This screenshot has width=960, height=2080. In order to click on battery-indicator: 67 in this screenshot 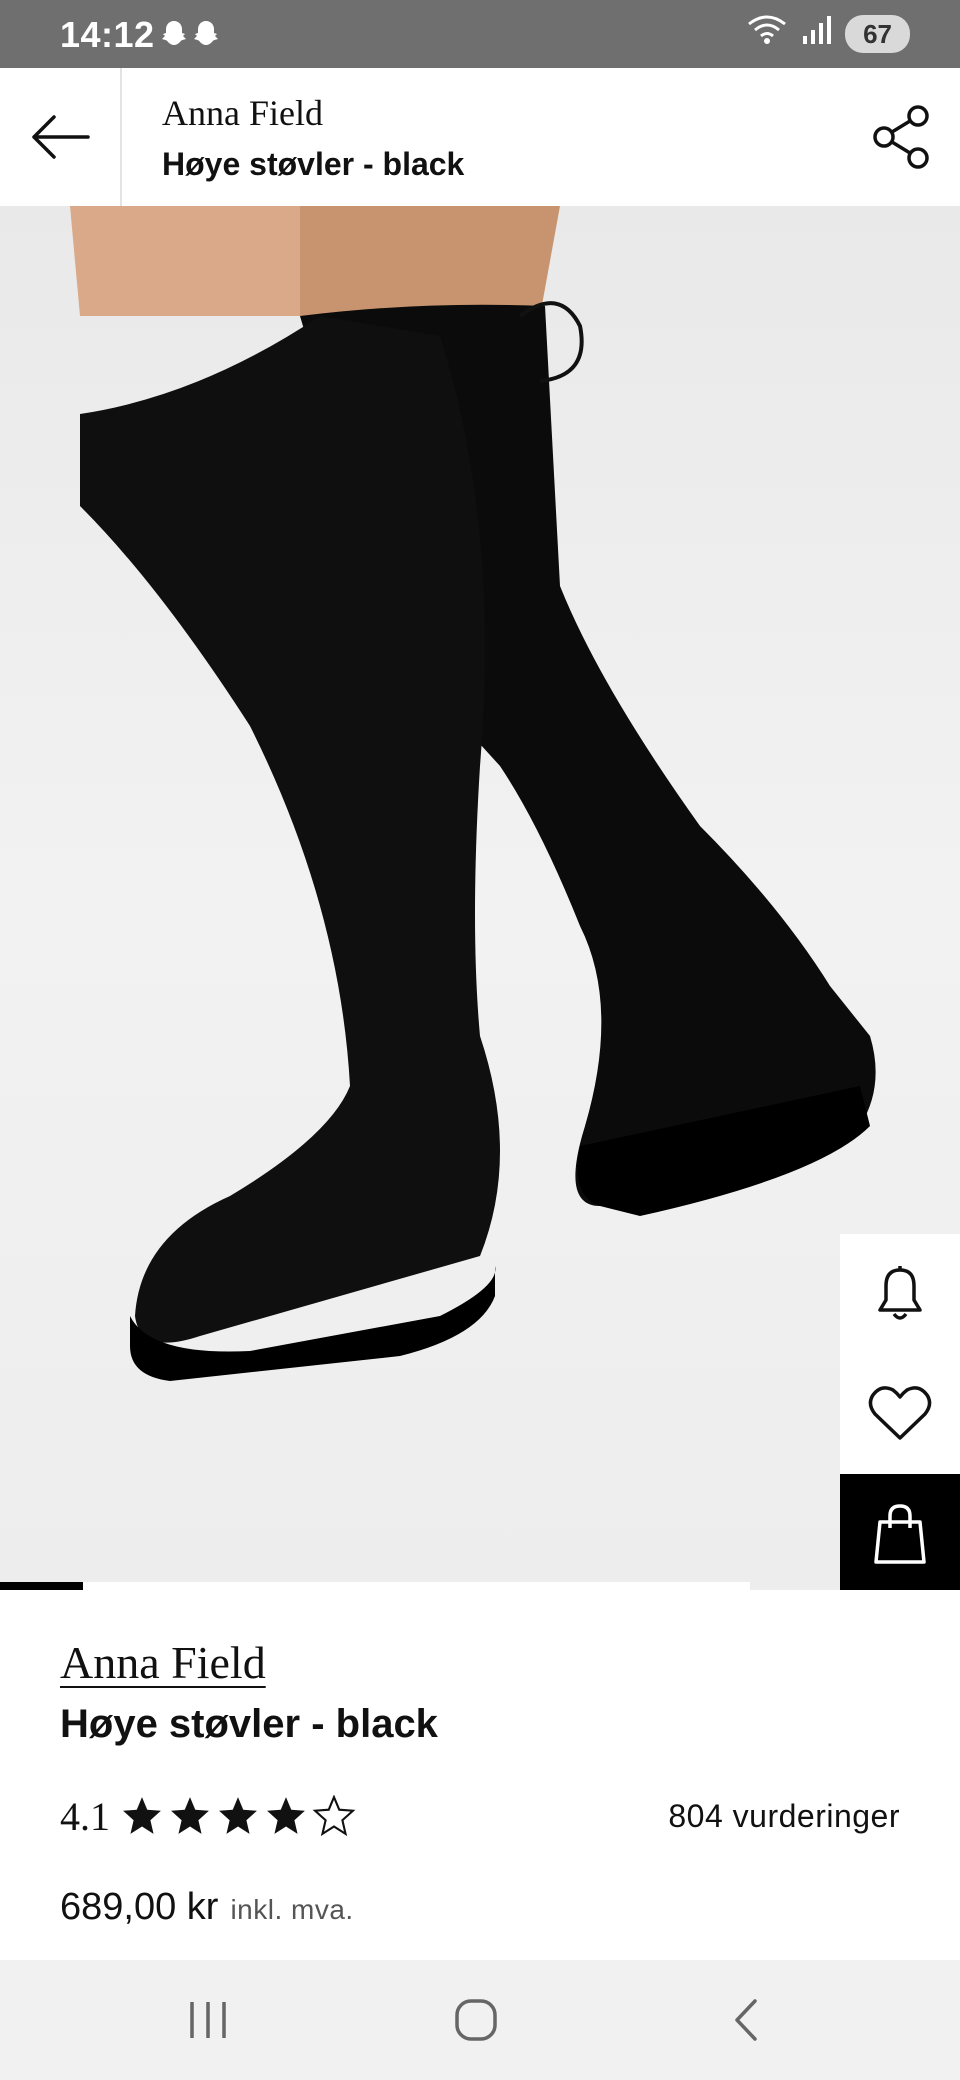, I will do `click(877, 33)`.